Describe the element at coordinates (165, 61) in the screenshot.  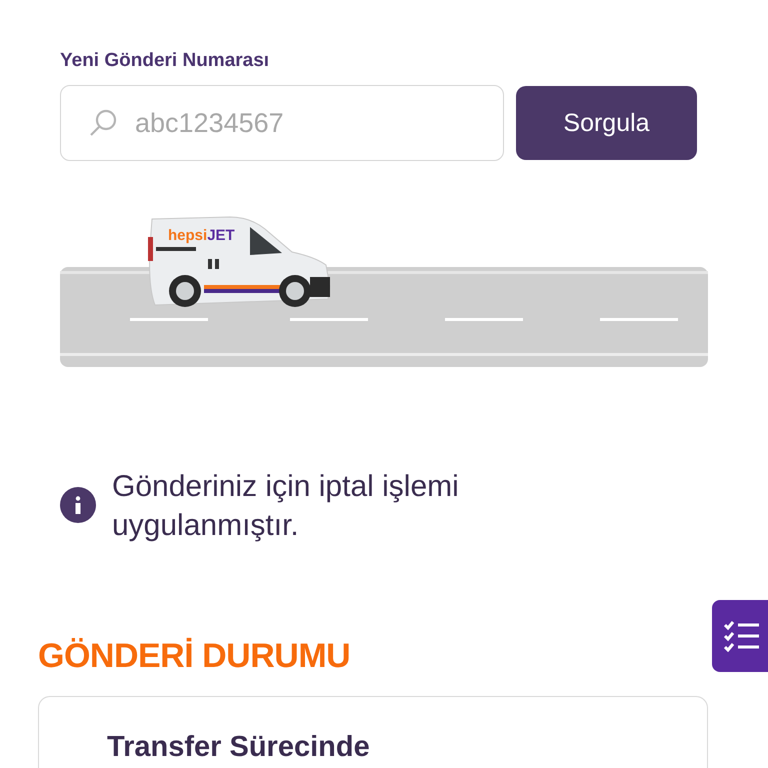
I see `field-label: Yeni Gönderi Numarası` at that location.